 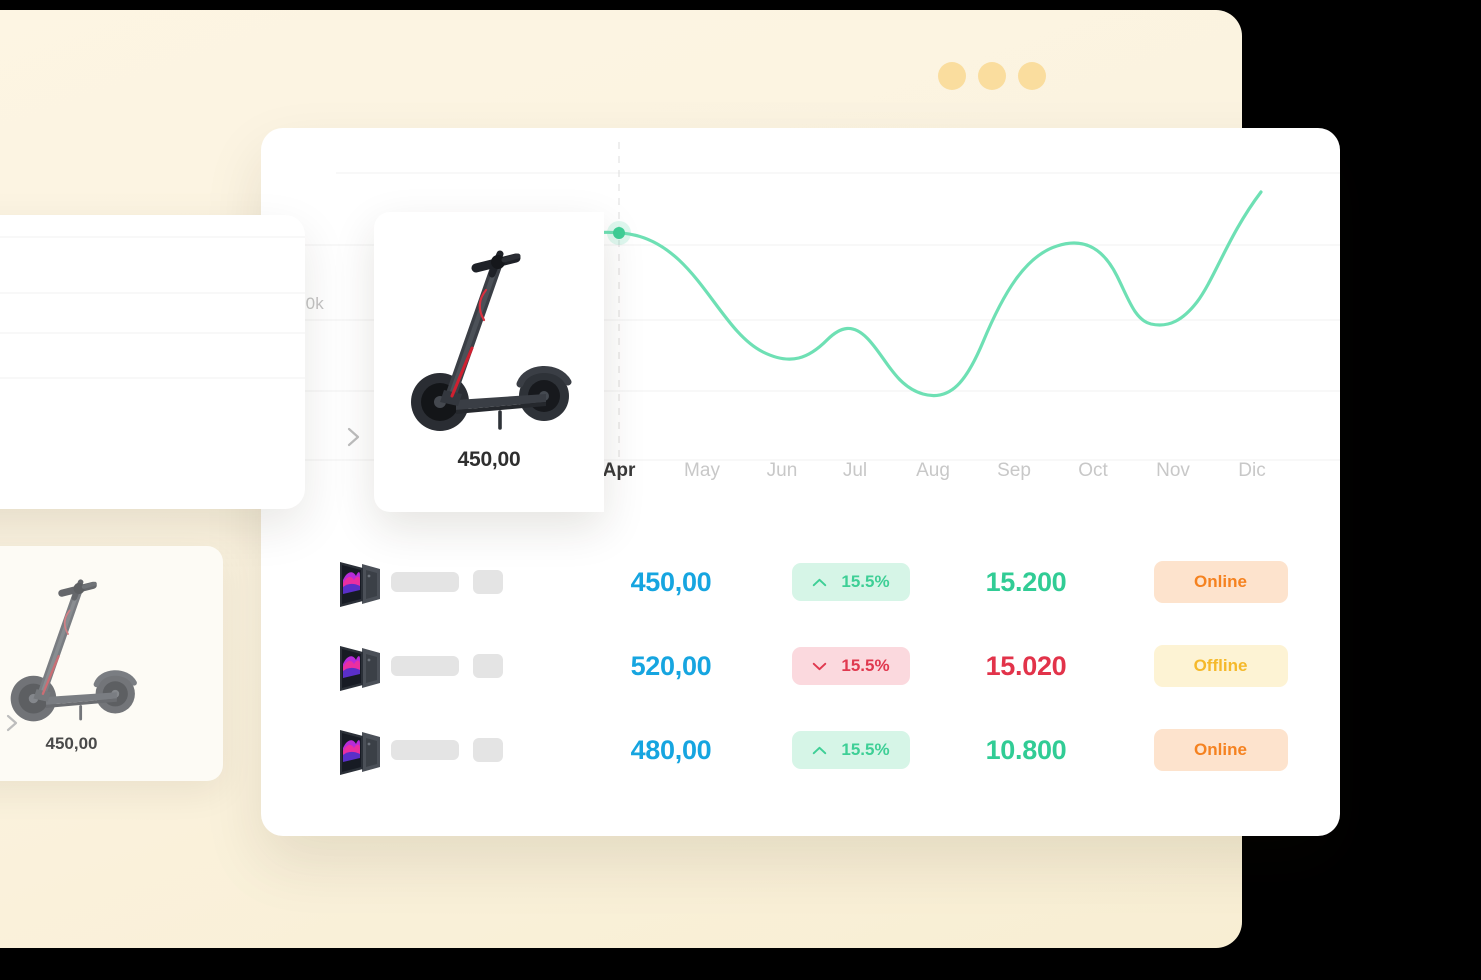 What do you see at coordinates (152, 426) in the screenshot?
I see `daily-chart-day-axis: 2 Apr. 3 Apr. 4 Apr. 5 Apr.` at bounding box center [152, 426].